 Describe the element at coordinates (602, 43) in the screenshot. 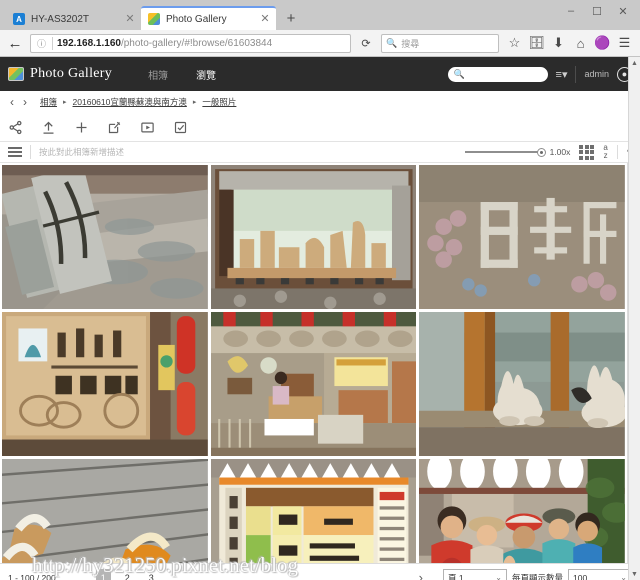

I see `pocket-icon: 🟣` at that location.